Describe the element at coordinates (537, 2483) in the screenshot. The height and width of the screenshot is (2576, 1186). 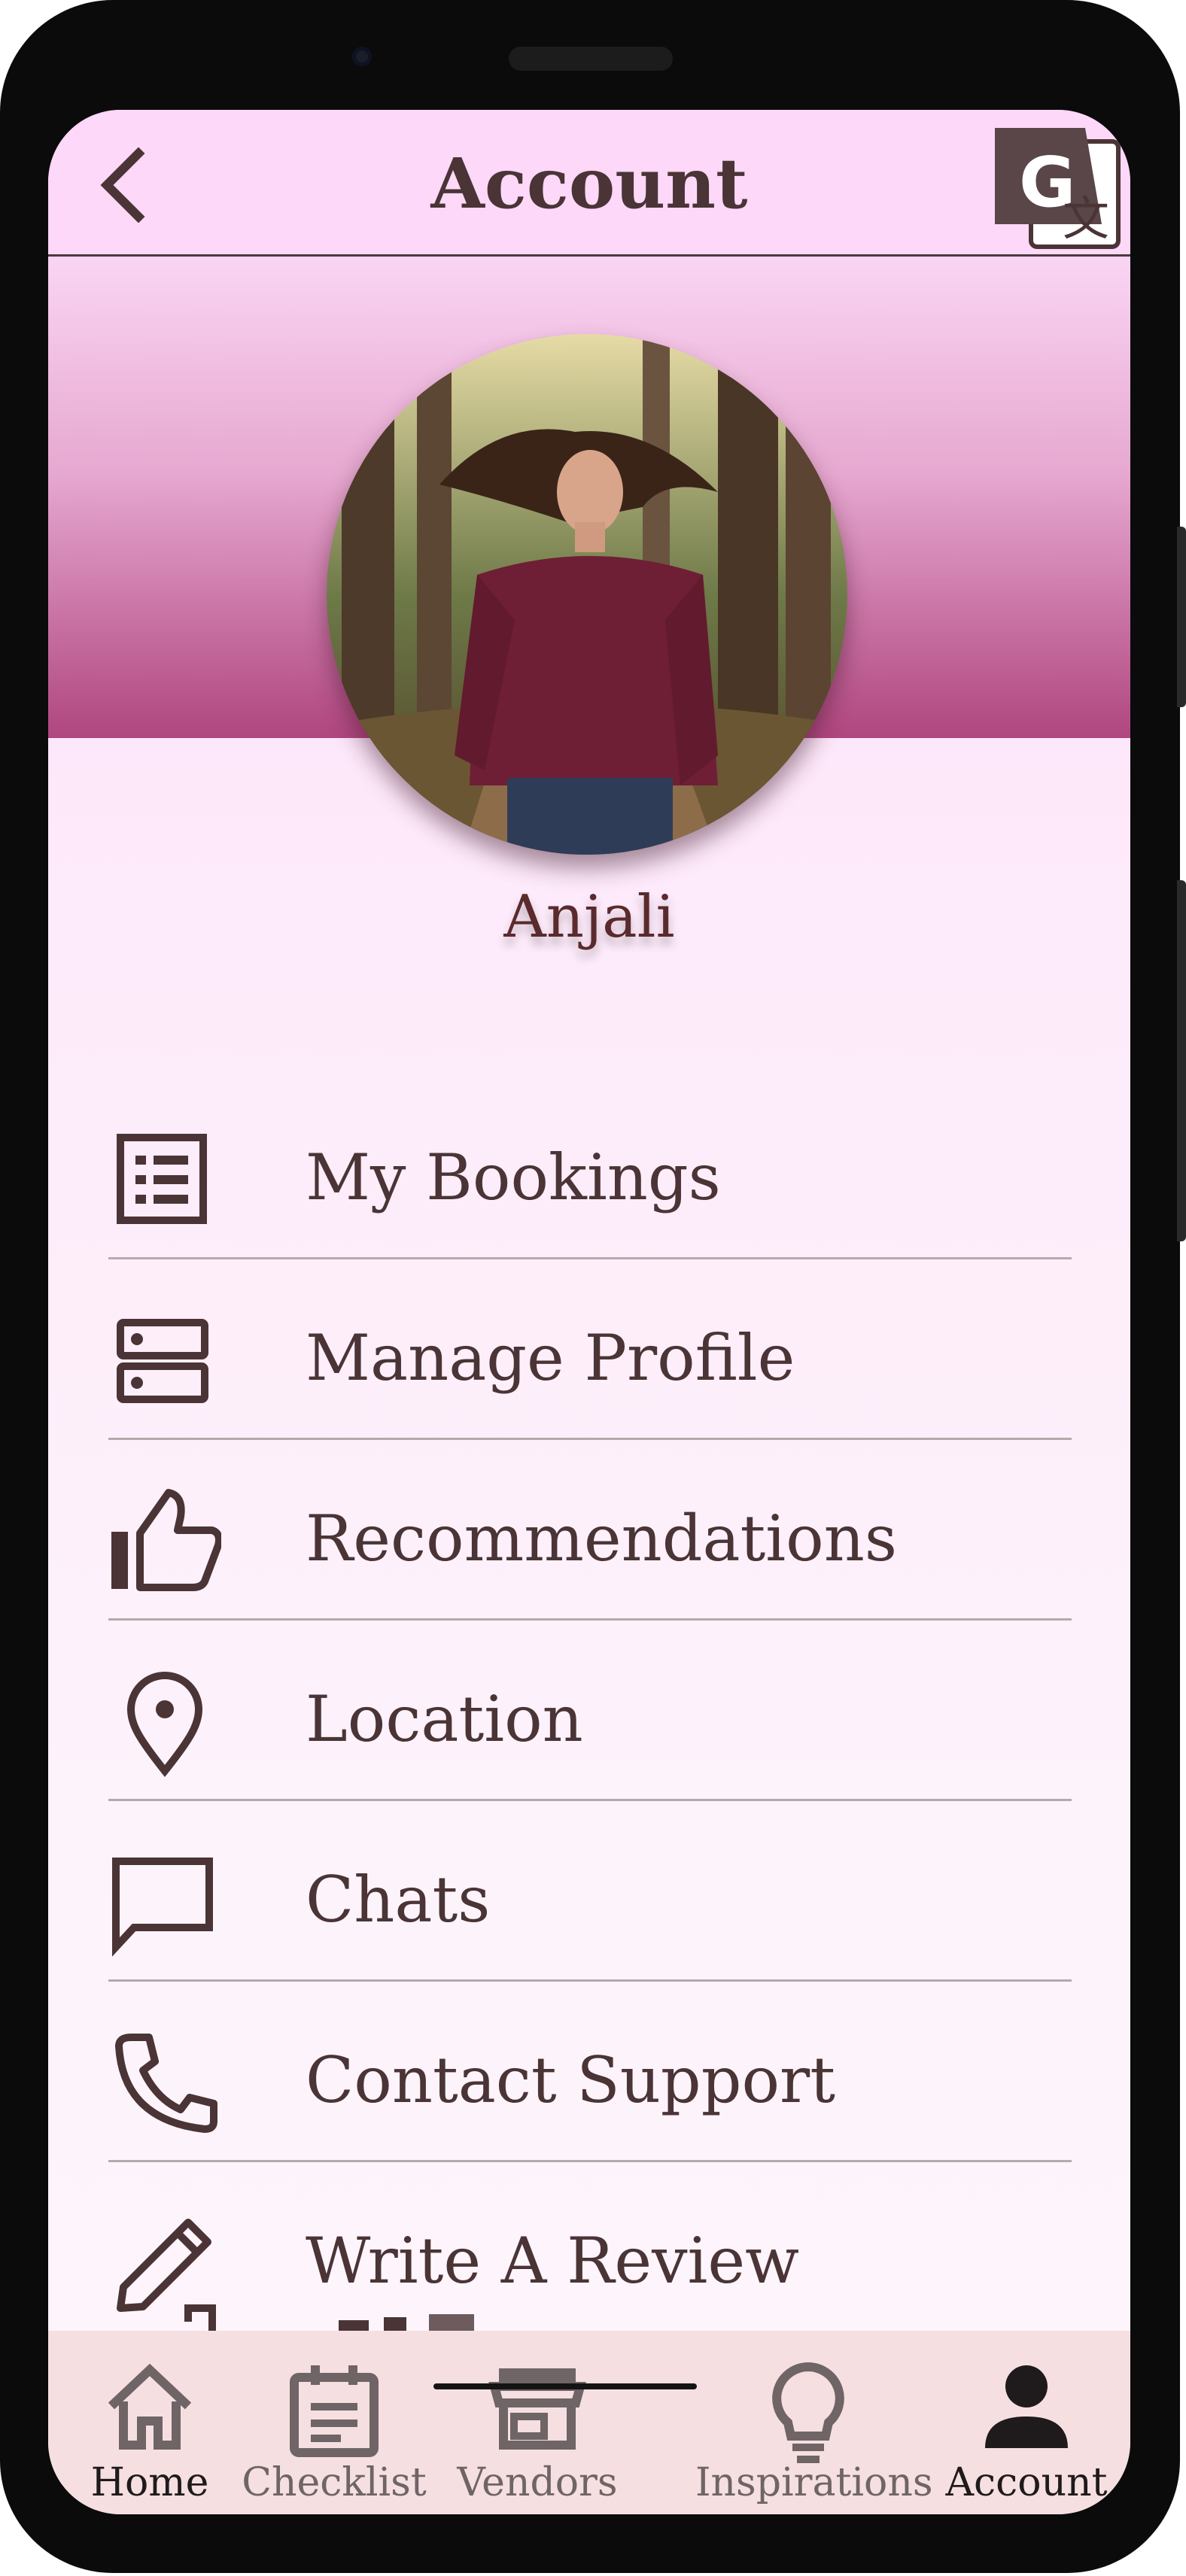
I see `nav-label: Vendors` at that location.